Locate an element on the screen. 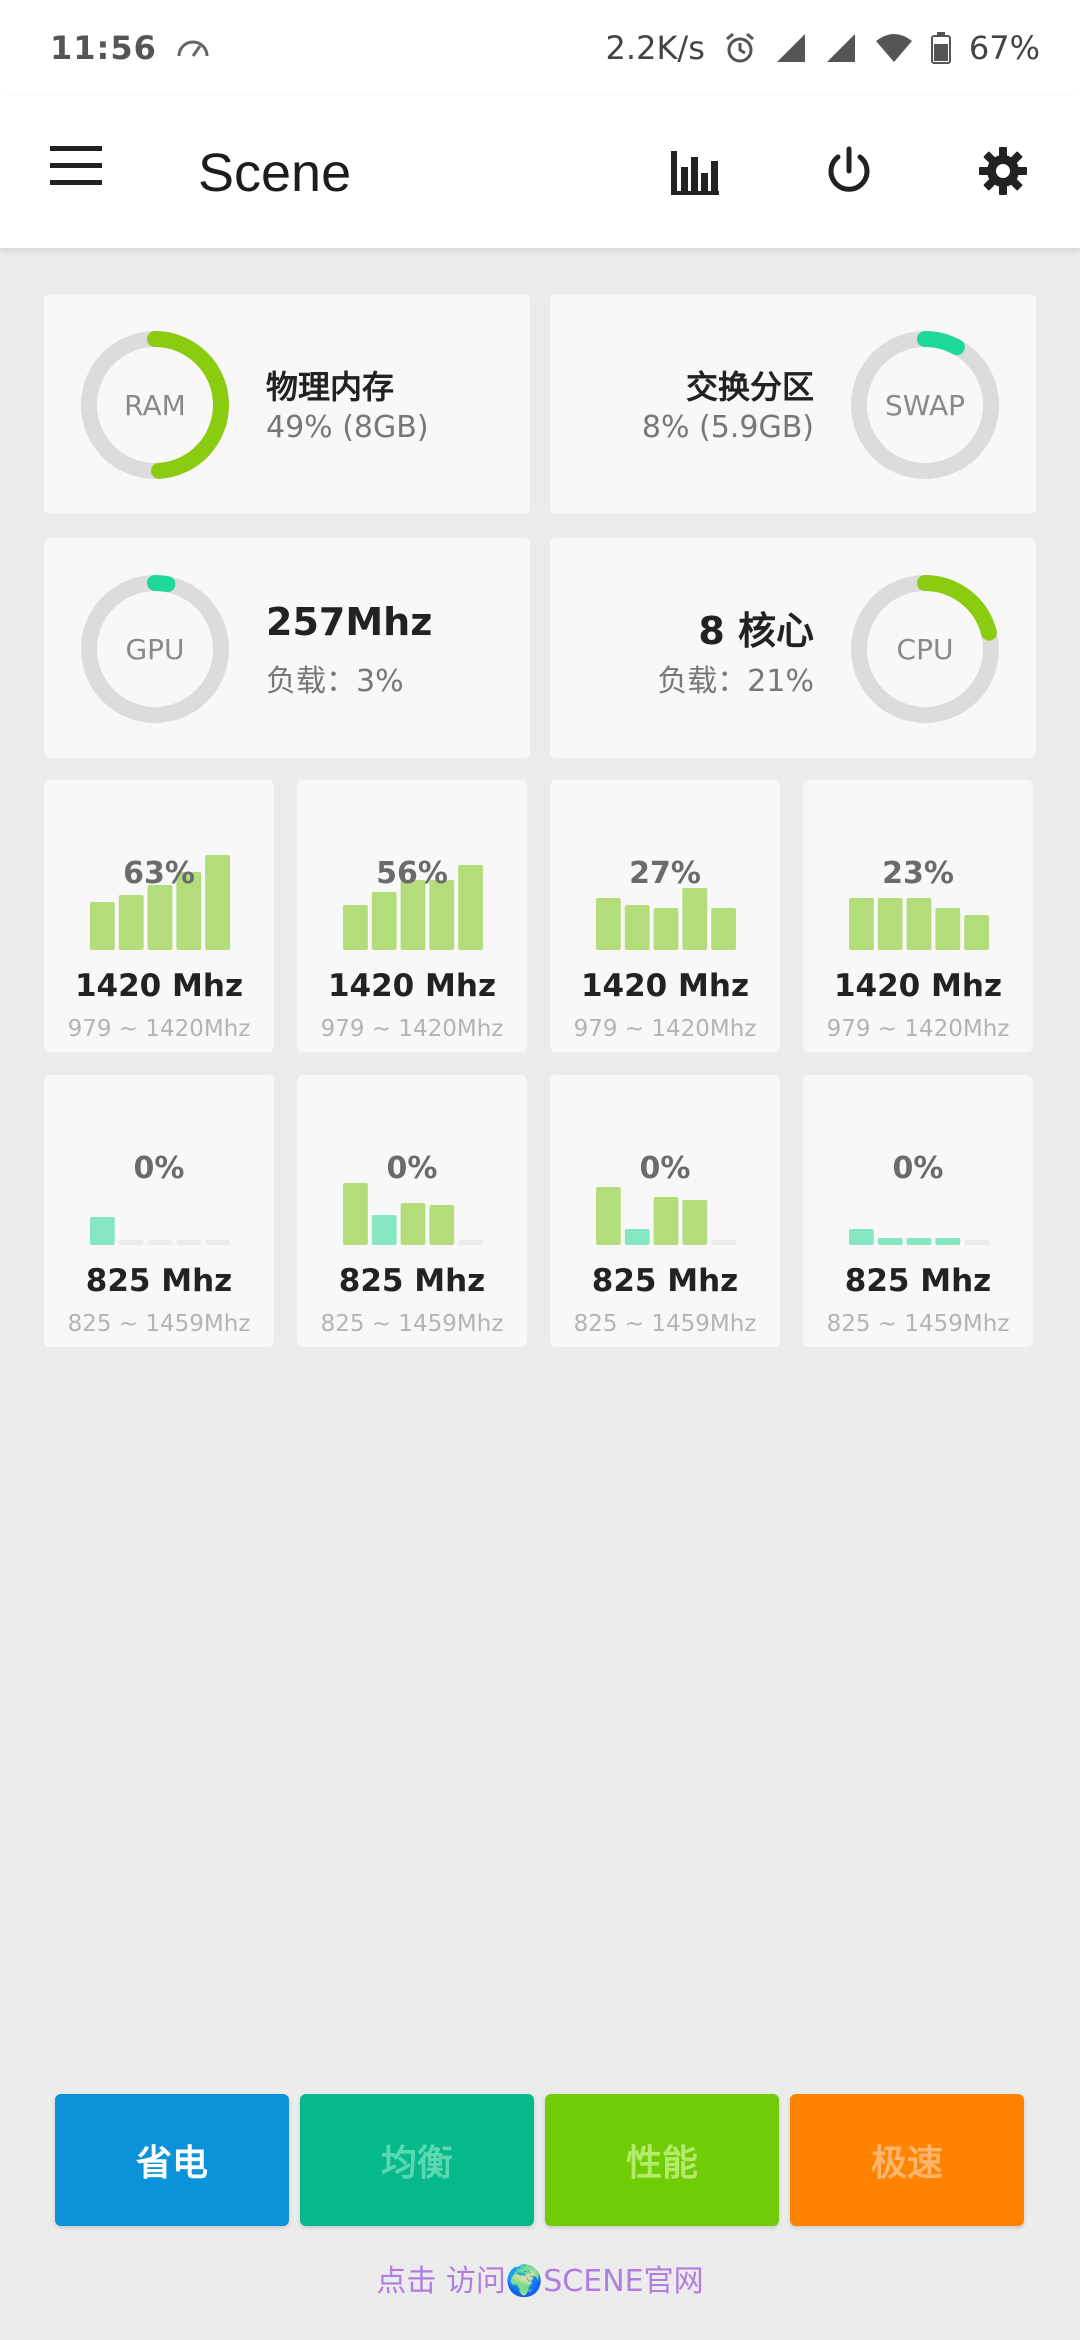 The image size is (1080, 2340). ram-card: RAM 物理内存 49% (8GB) is located at coordinates (287, 404).